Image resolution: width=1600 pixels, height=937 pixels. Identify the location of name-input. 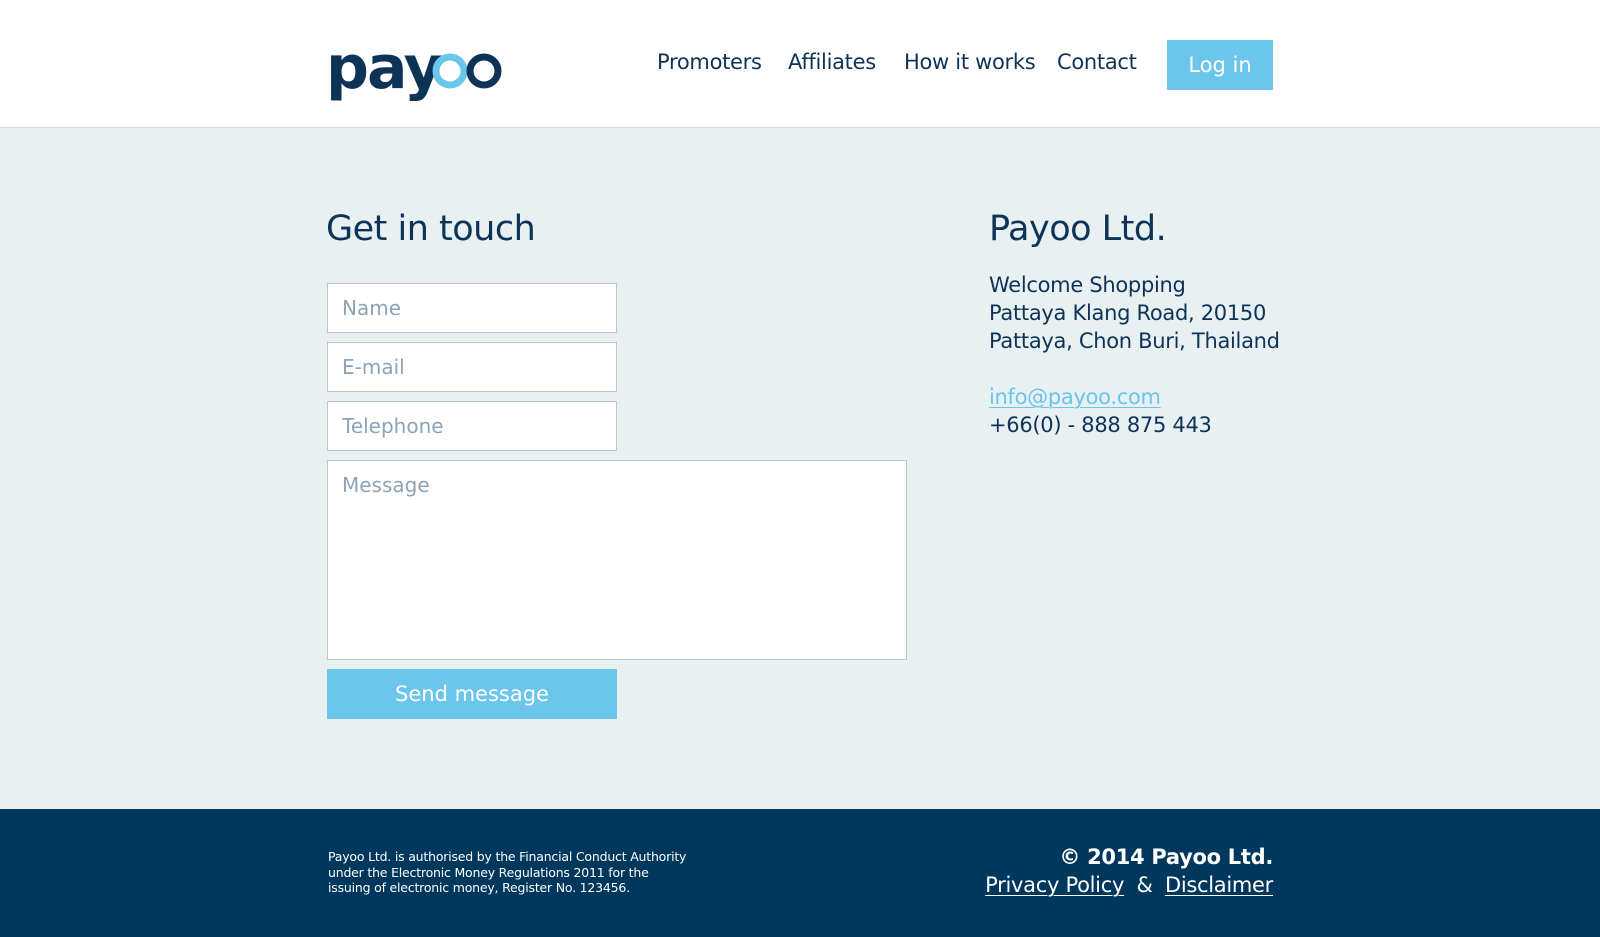
(472, 308).